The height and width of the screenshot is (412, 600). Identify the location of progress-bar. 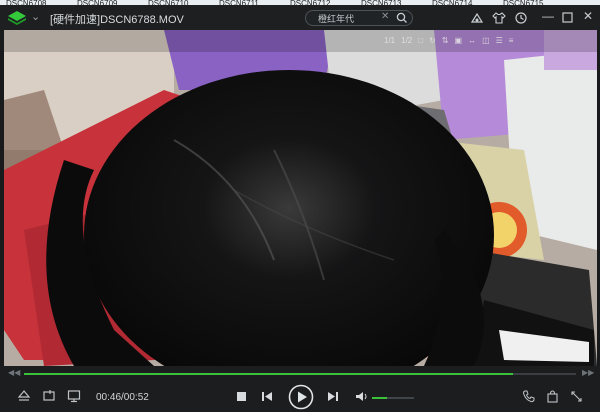
(300, 374).